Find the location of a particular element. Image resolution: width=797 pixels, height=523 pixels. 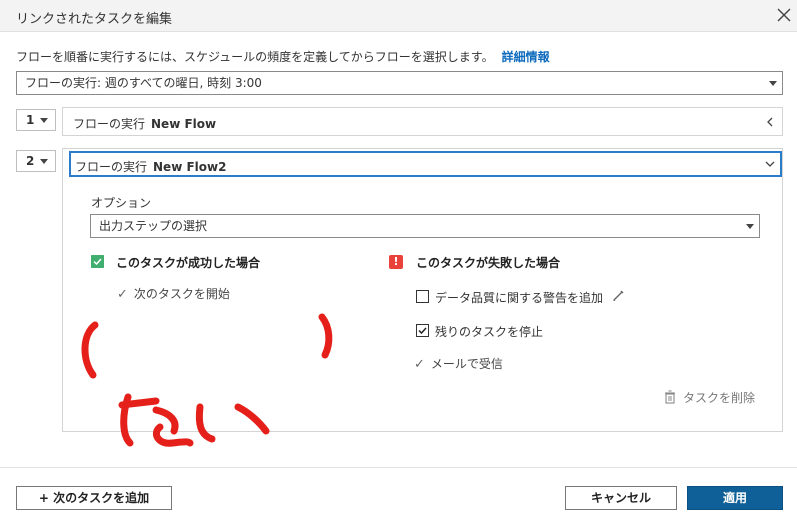

dialog-title: リンクされたタスクを編集 is located at coordinates (94, 19).